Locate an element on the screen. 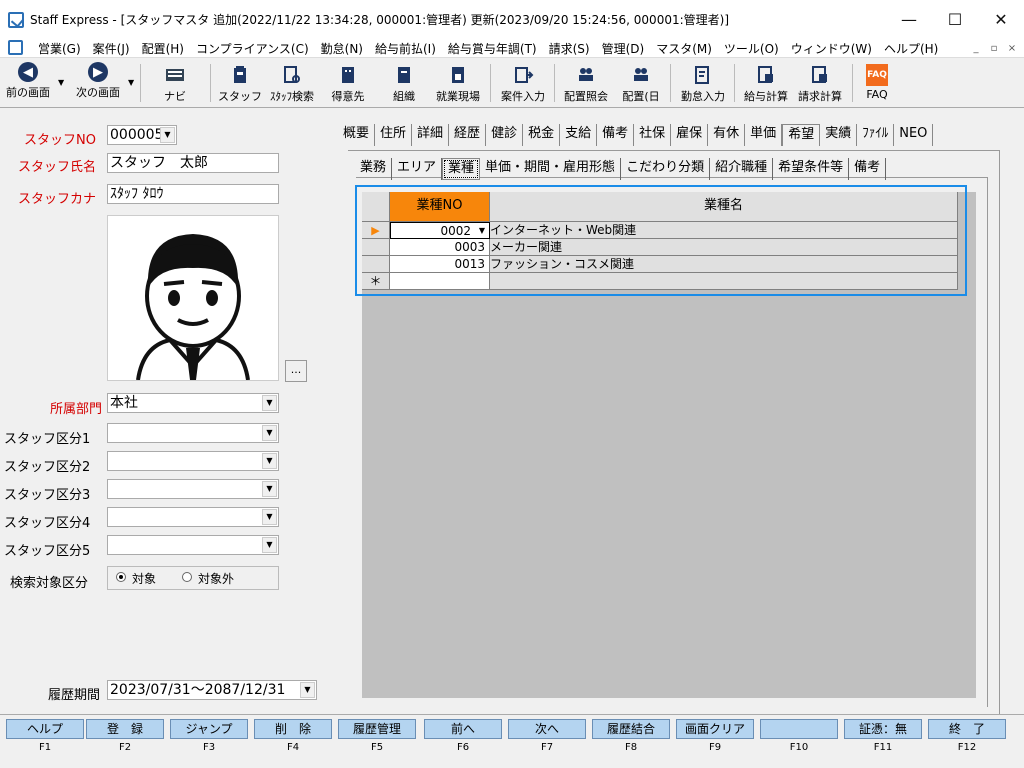 Image resolution: width=1024 pixels, height=768 pixels. fkey-button-f10 is located at coordinates (799, 729).